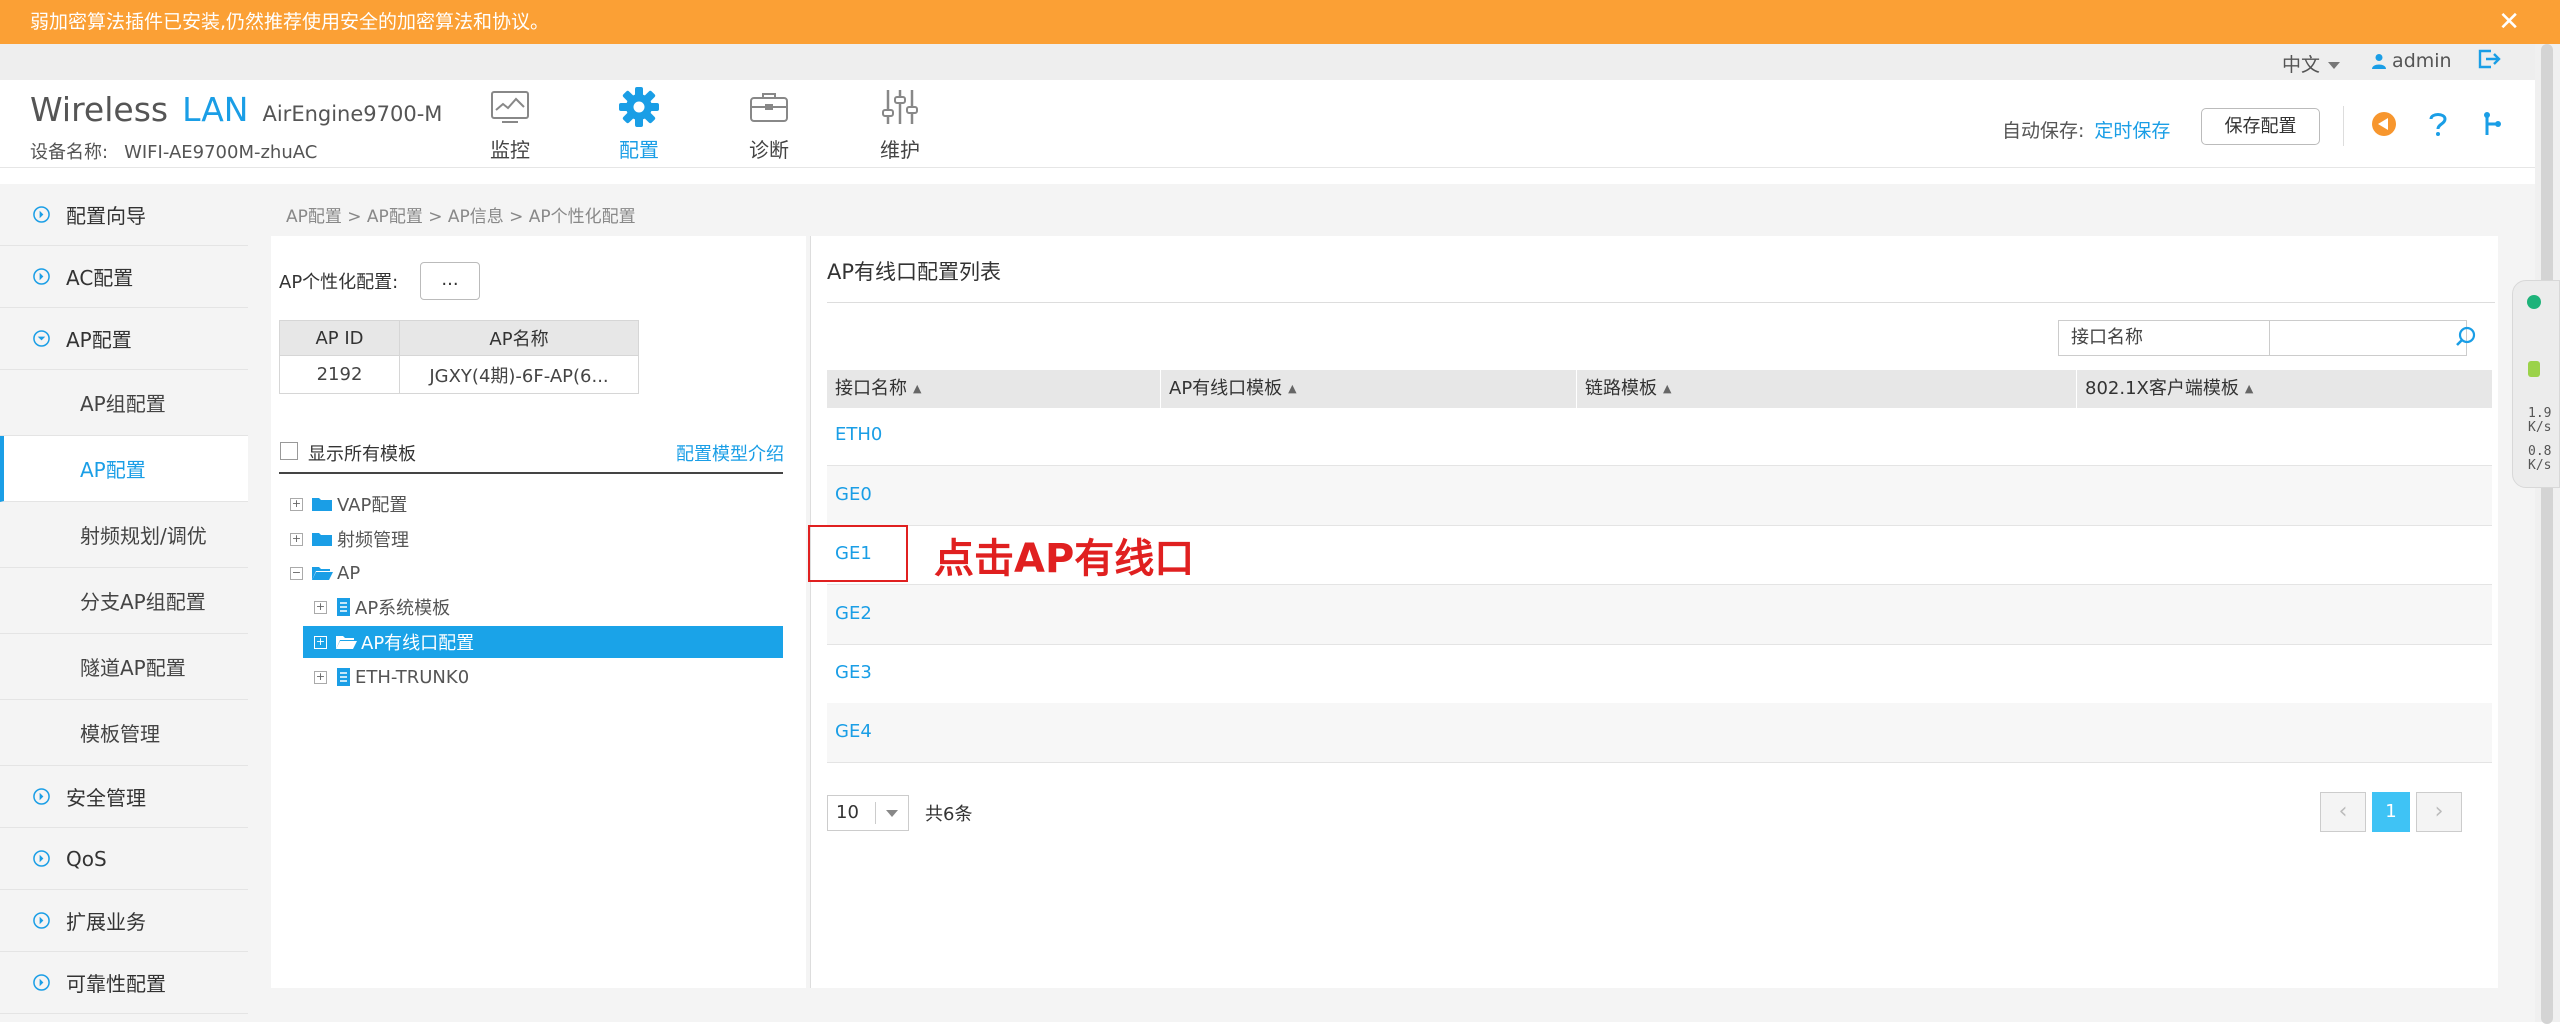  Describe the element at coordinates (86, 858) in the screenshot. I see `sidebar-item-label: QoS` at that location.